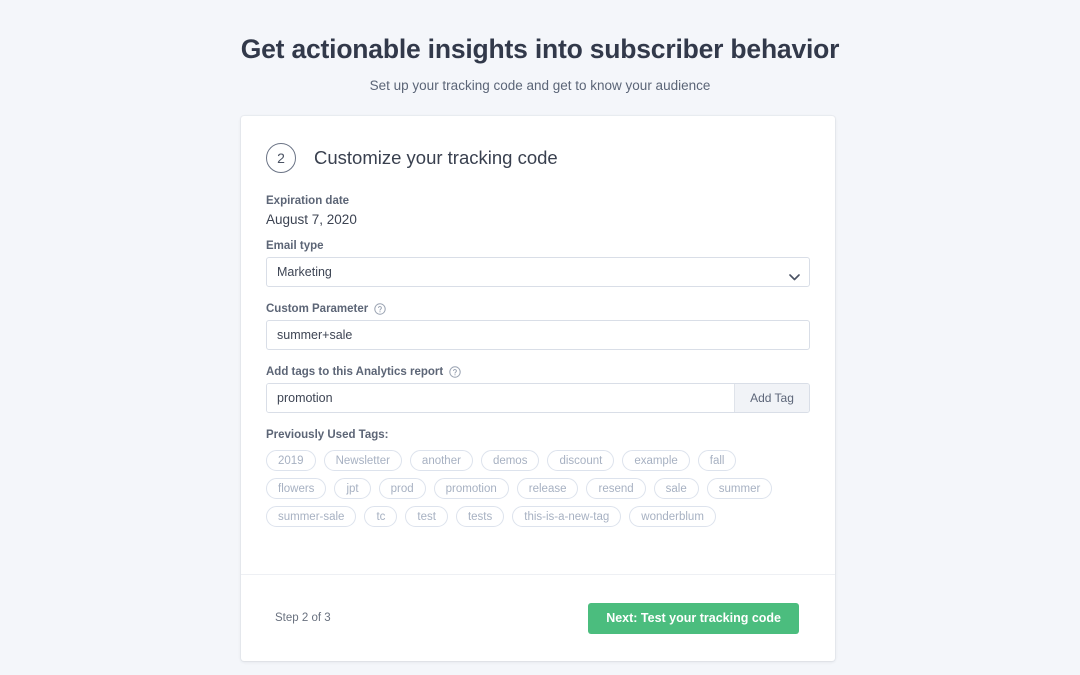 The image size is (1080, 675). I want to click on tag-pill: fall, so click(717, 460).